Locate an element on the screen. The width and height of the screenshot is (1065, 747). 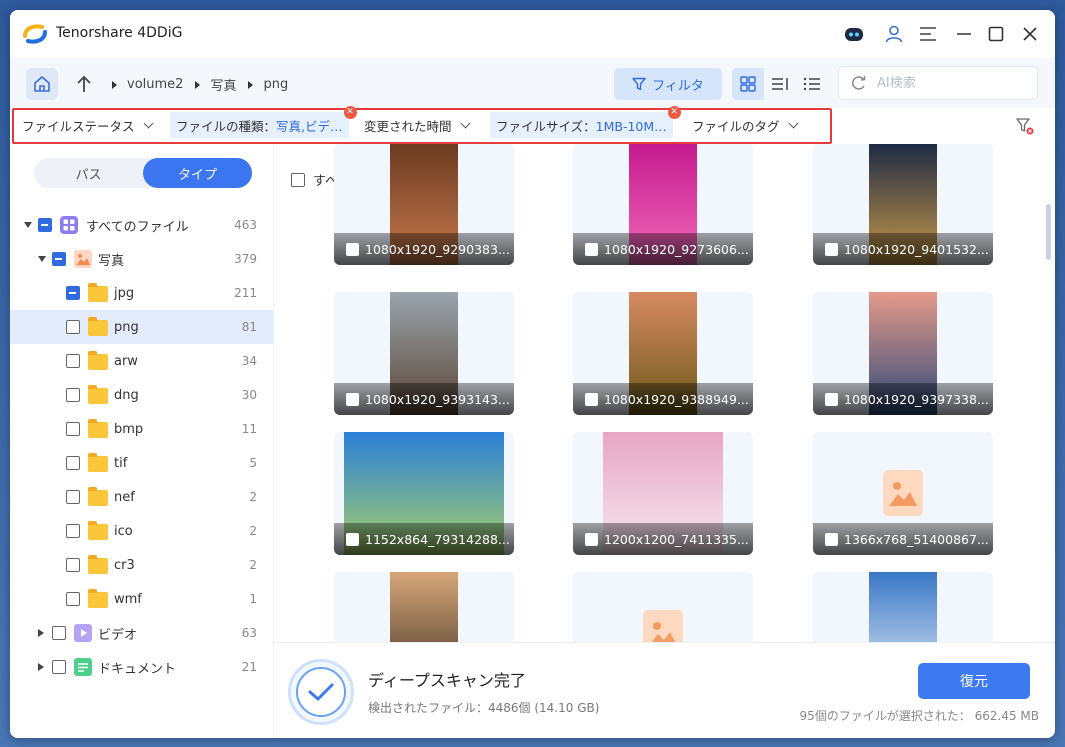
list-view-button is located at coordinates (812, 84).